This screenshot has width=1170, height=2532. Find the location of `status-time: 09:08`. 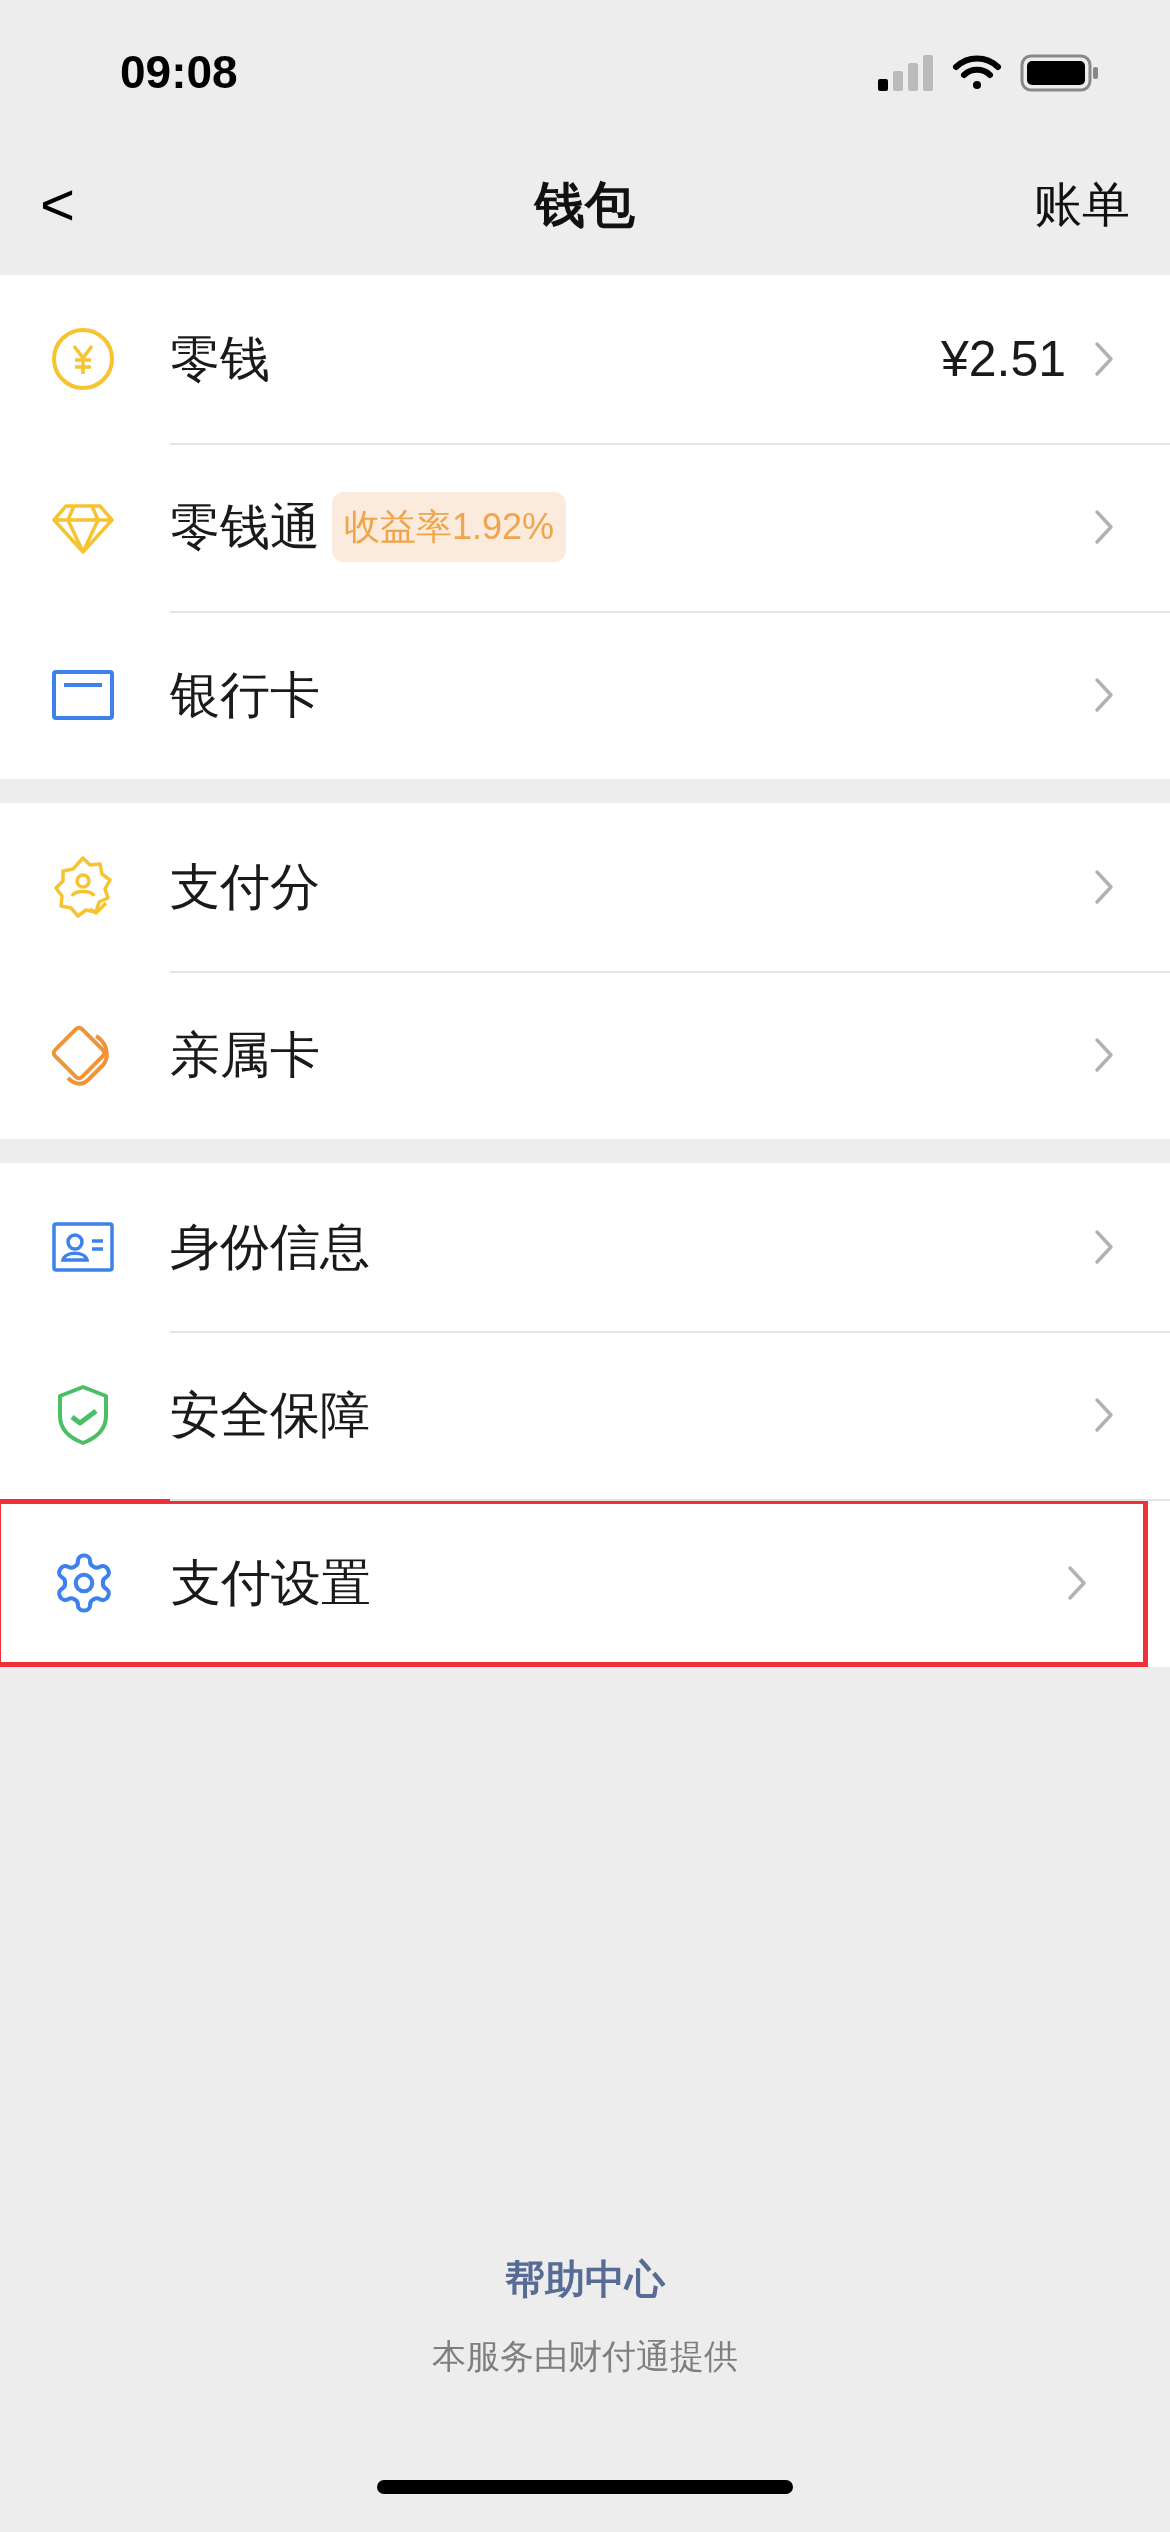

status-time: 09:08 is located at coordinates (179, 72).